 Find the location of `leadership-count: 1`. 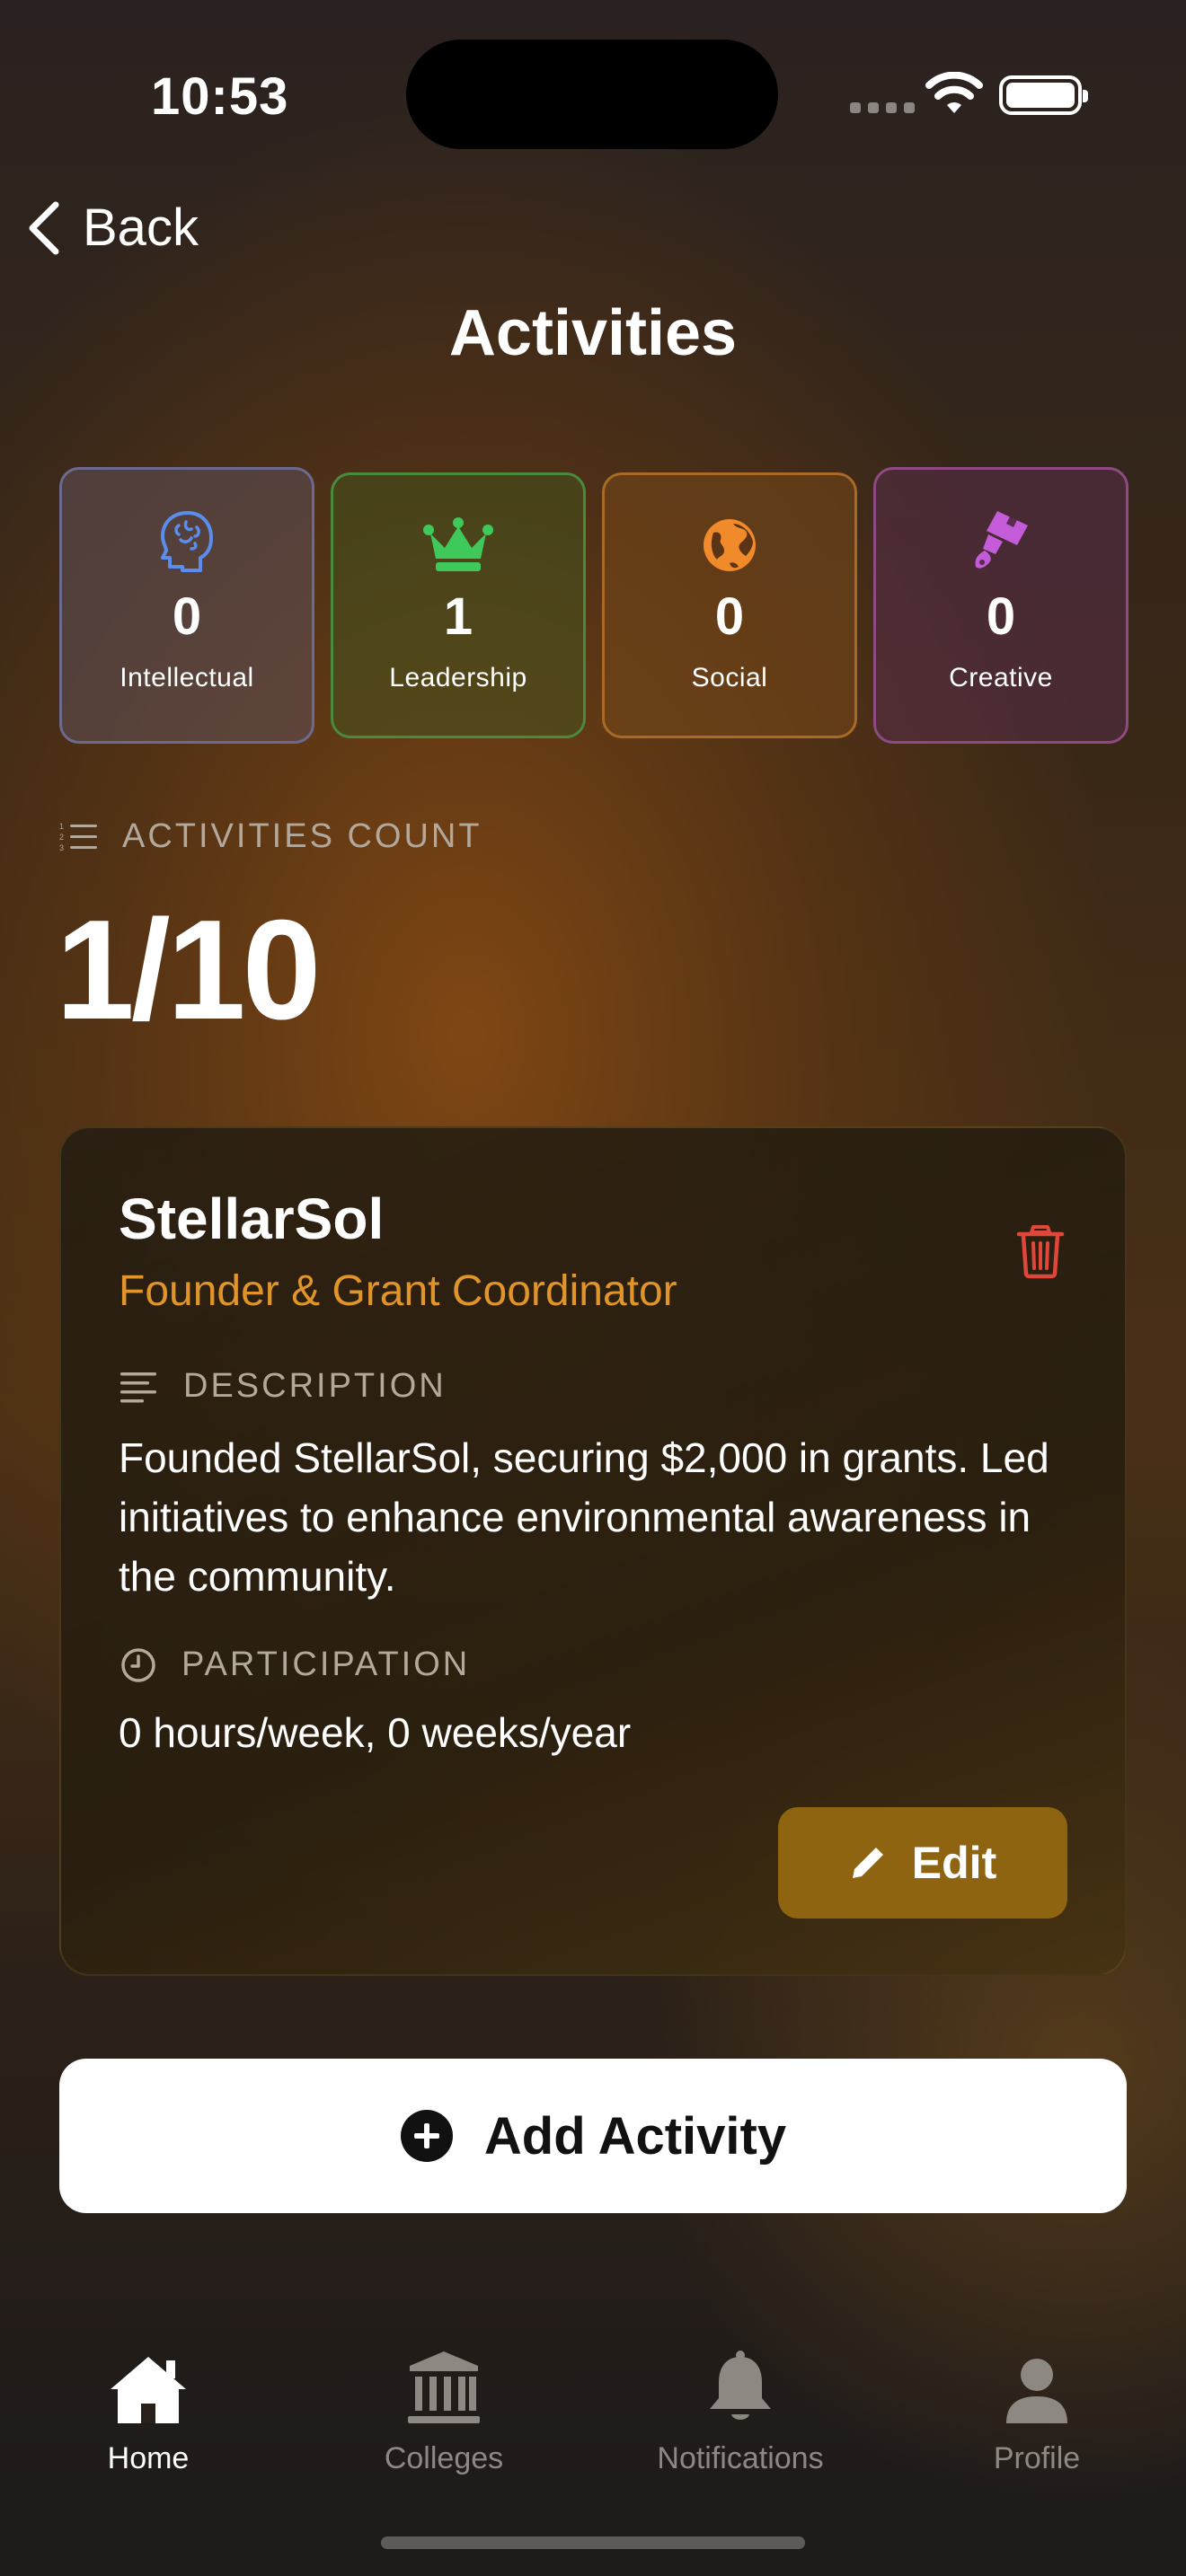

leadership-count: 1 is located at coordinates (458, 616).